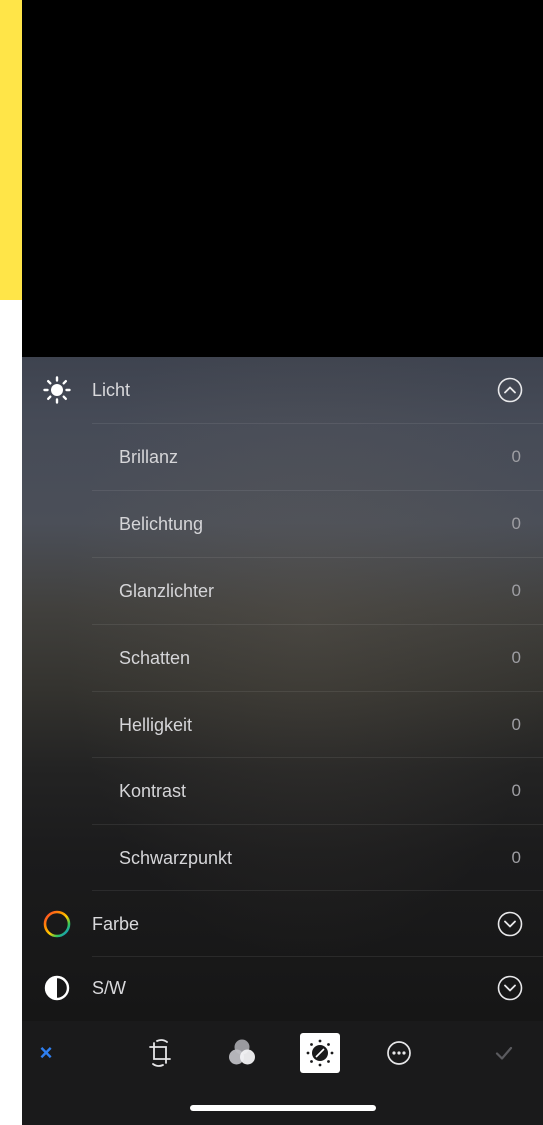  I want to click on adjustment-label: Schwarzpunkt, so click(176, 857).